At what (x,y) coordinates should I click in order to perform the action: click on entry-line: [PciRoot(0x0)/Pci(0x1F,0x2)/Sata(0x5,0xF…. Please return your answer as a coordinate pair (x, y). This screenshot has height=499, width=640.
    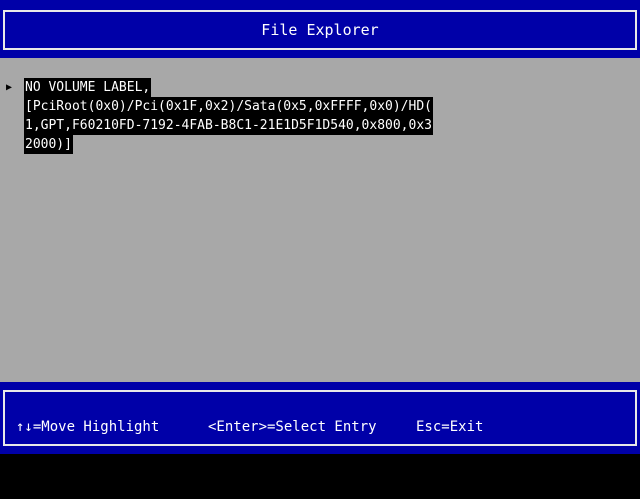
    Looking at the image, I should click on (228, 106).